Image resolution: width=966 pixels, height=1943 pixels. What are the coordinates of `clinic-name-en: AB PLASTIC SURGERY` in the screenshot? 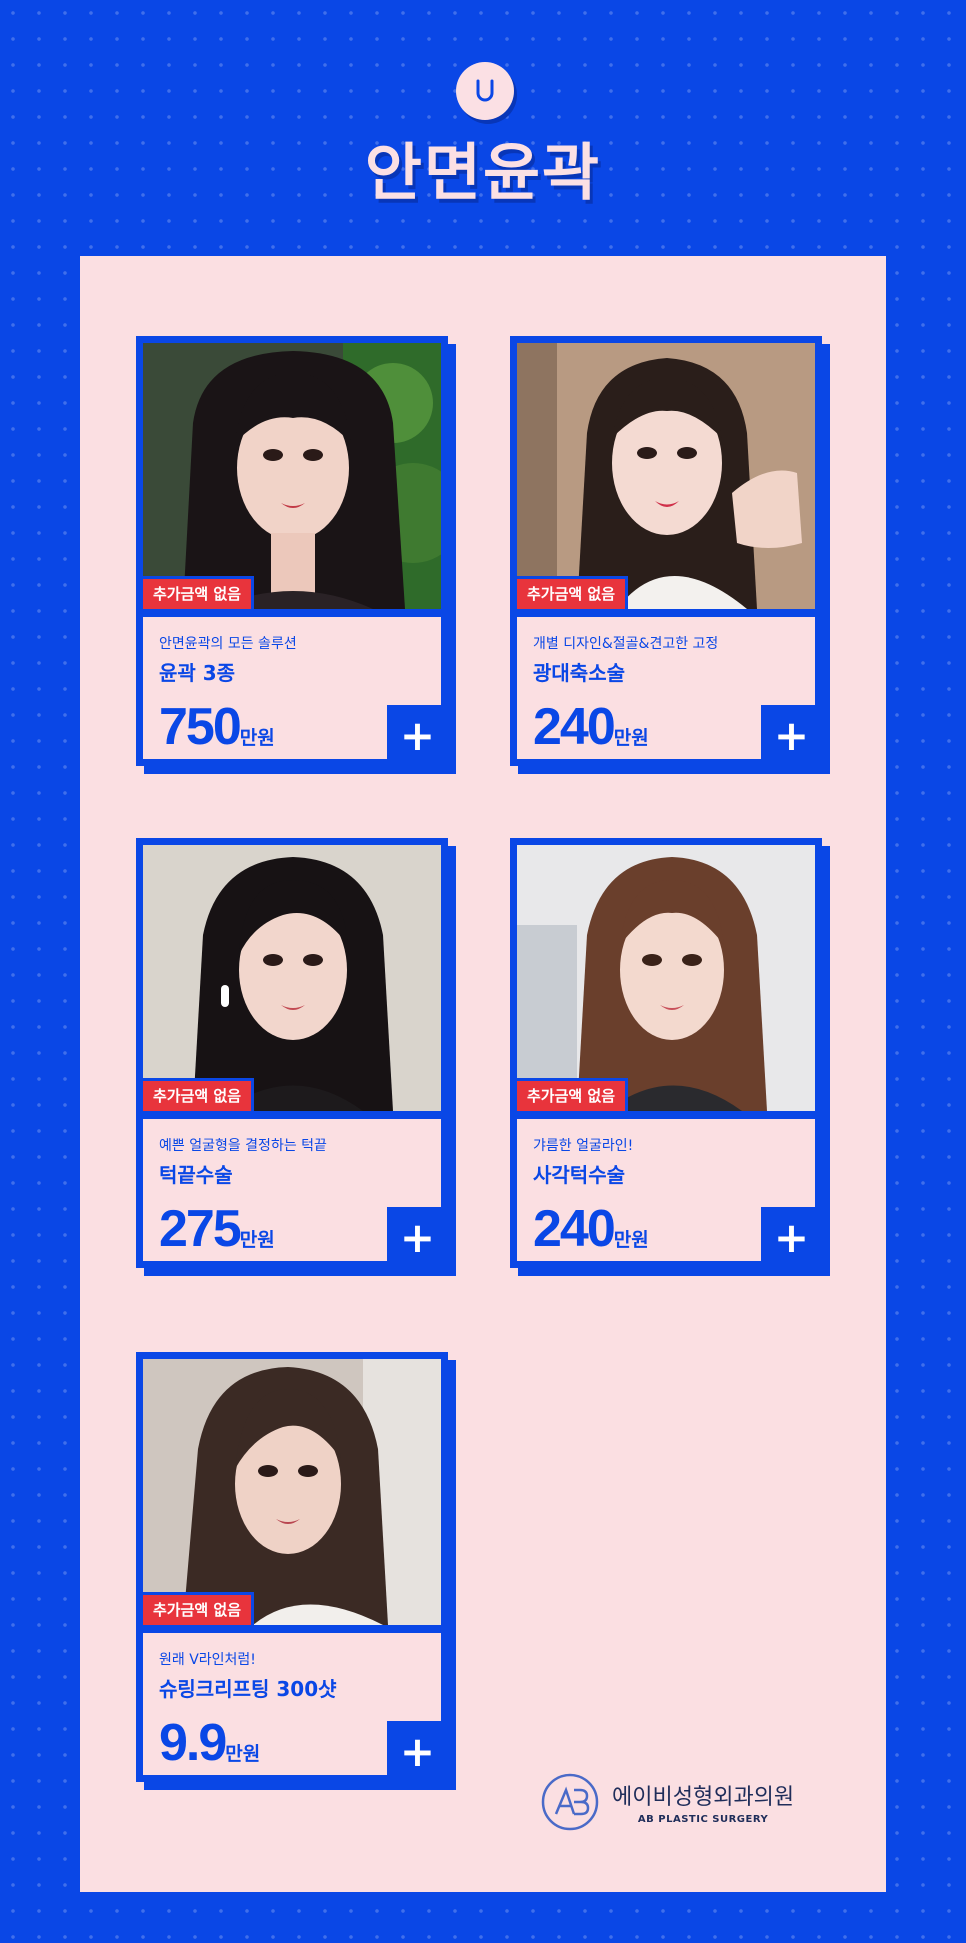 It's located at (703, 1819).